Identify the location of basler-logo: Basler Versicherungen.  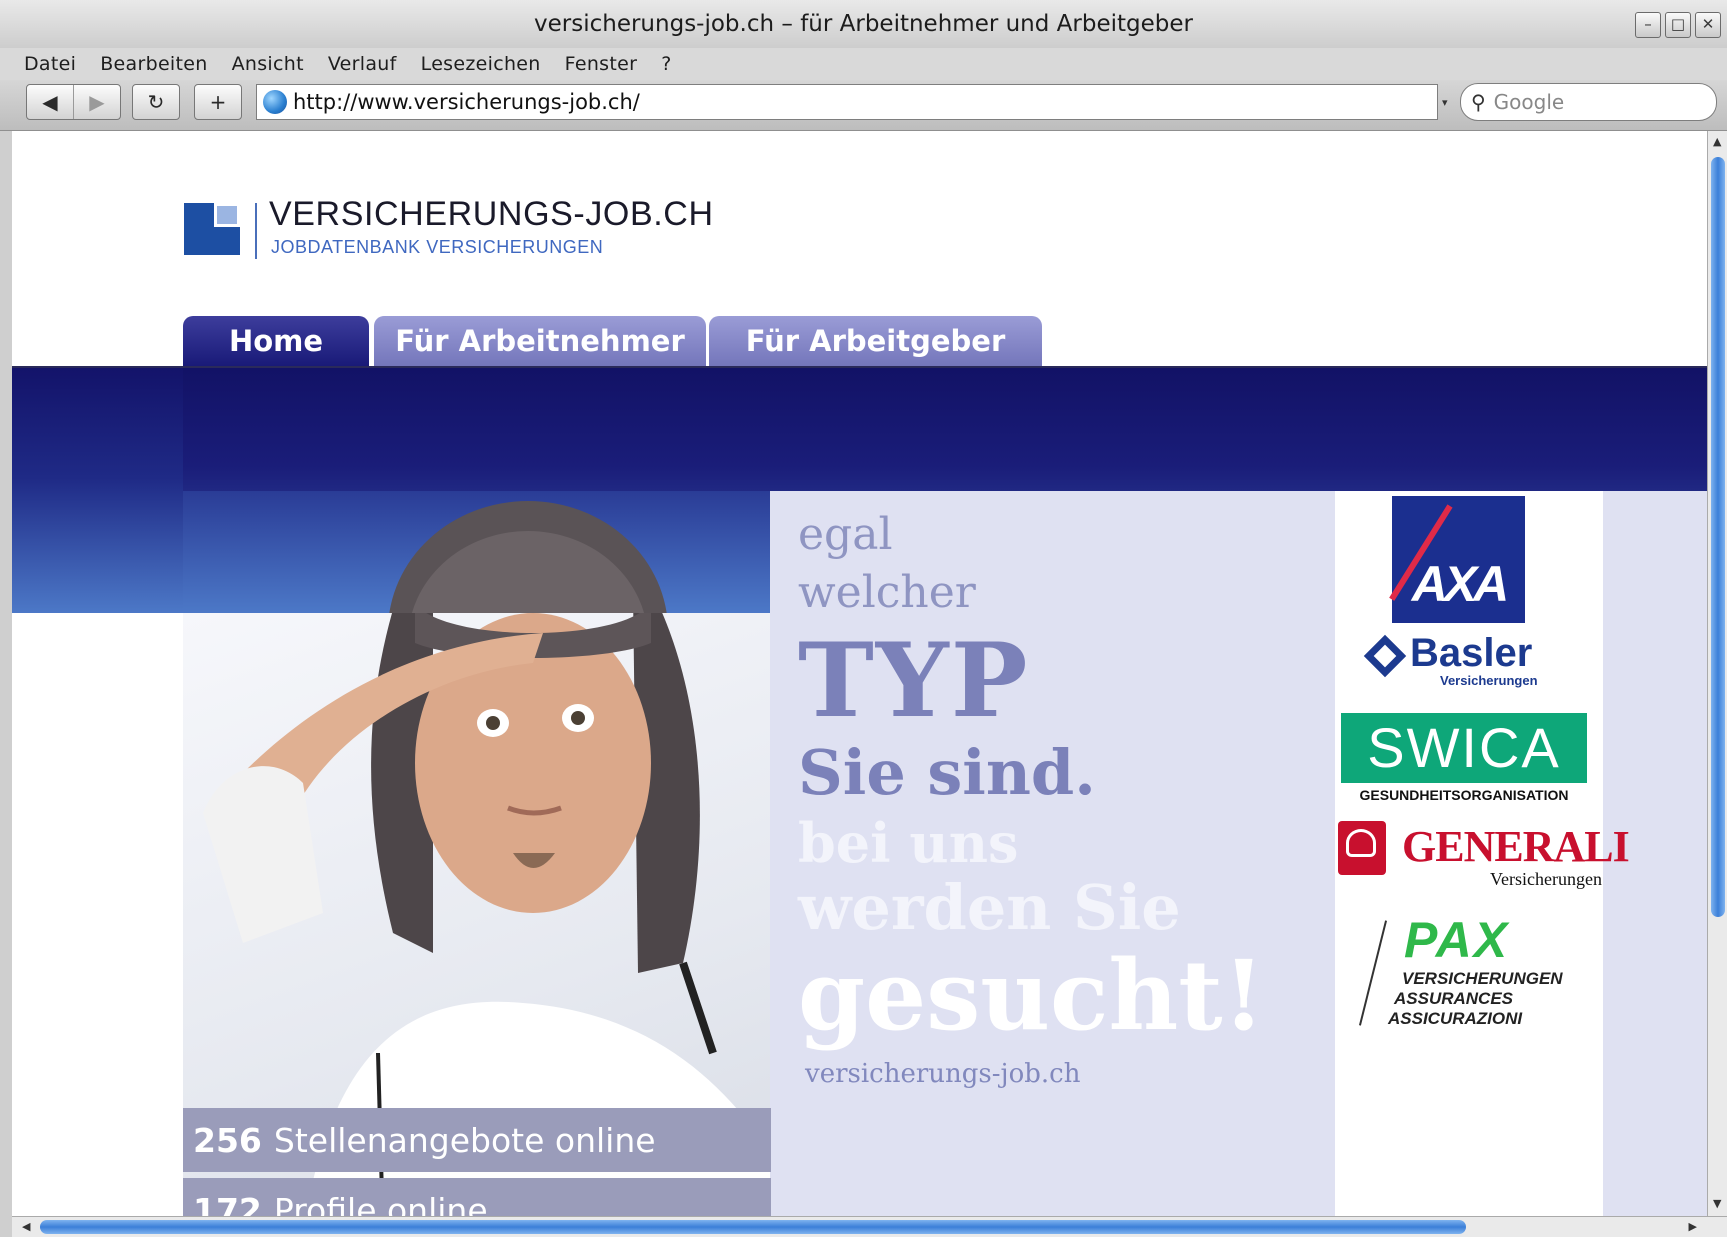
(1461, 661).